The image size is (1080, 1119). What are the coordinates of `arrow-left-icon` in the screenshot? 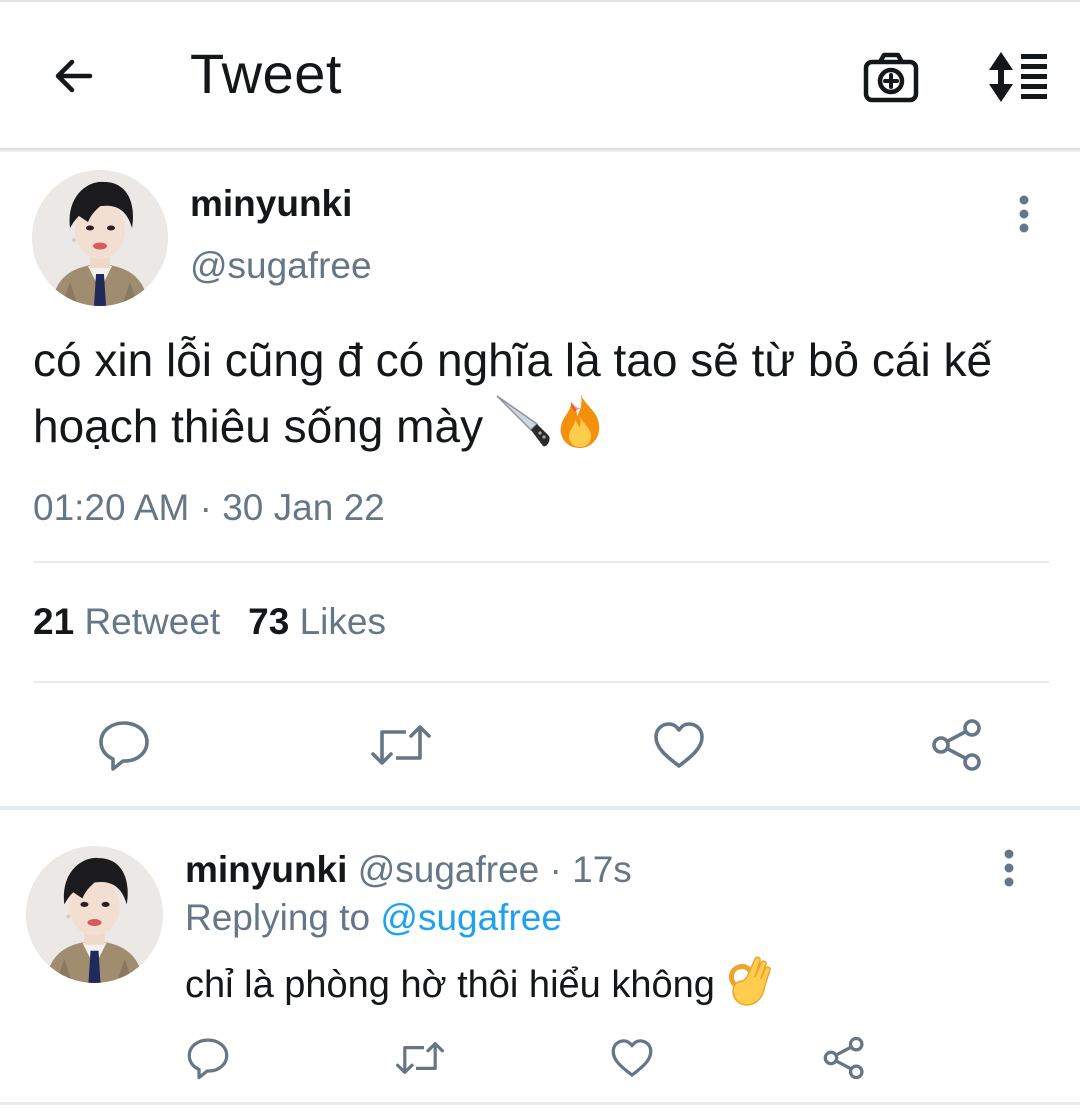 It's located at (74, 76).